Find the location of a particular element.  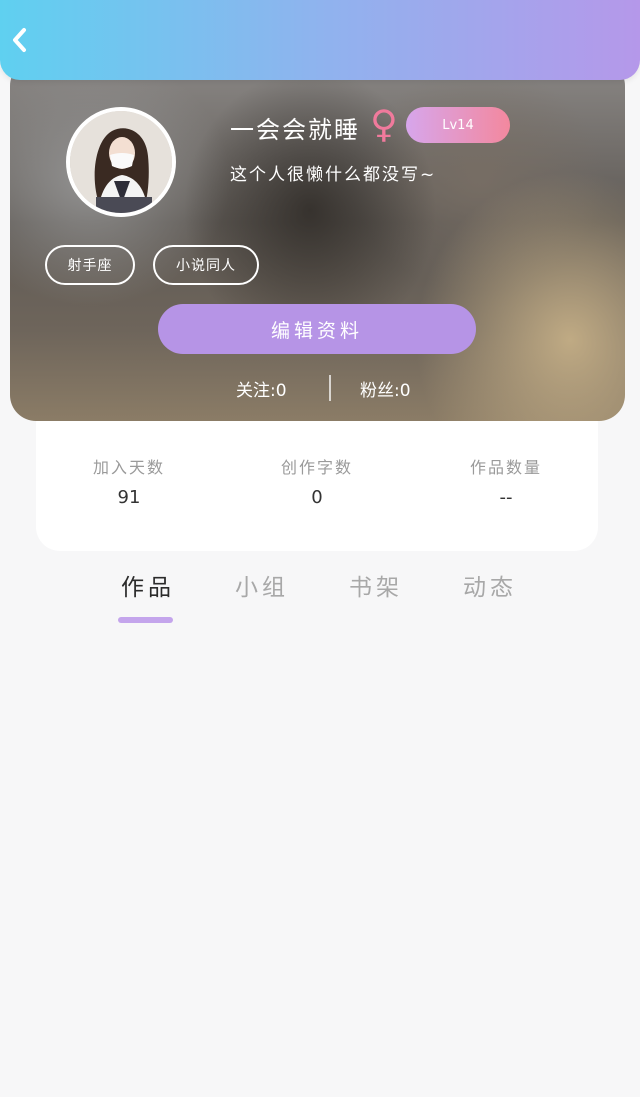

stat-label: 创作字数 is located at coordinates (316, 467).